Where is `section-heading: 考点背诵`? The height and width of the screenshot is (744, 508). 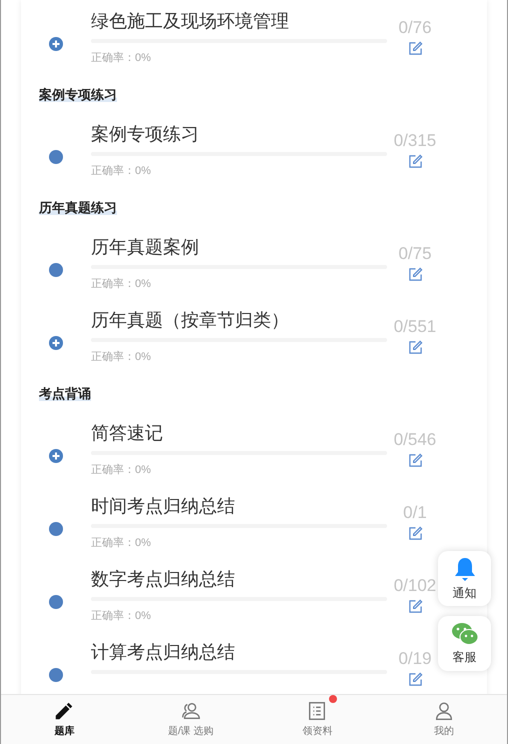 section-heading: 考点背诵 is located at coordinates (65, 393).